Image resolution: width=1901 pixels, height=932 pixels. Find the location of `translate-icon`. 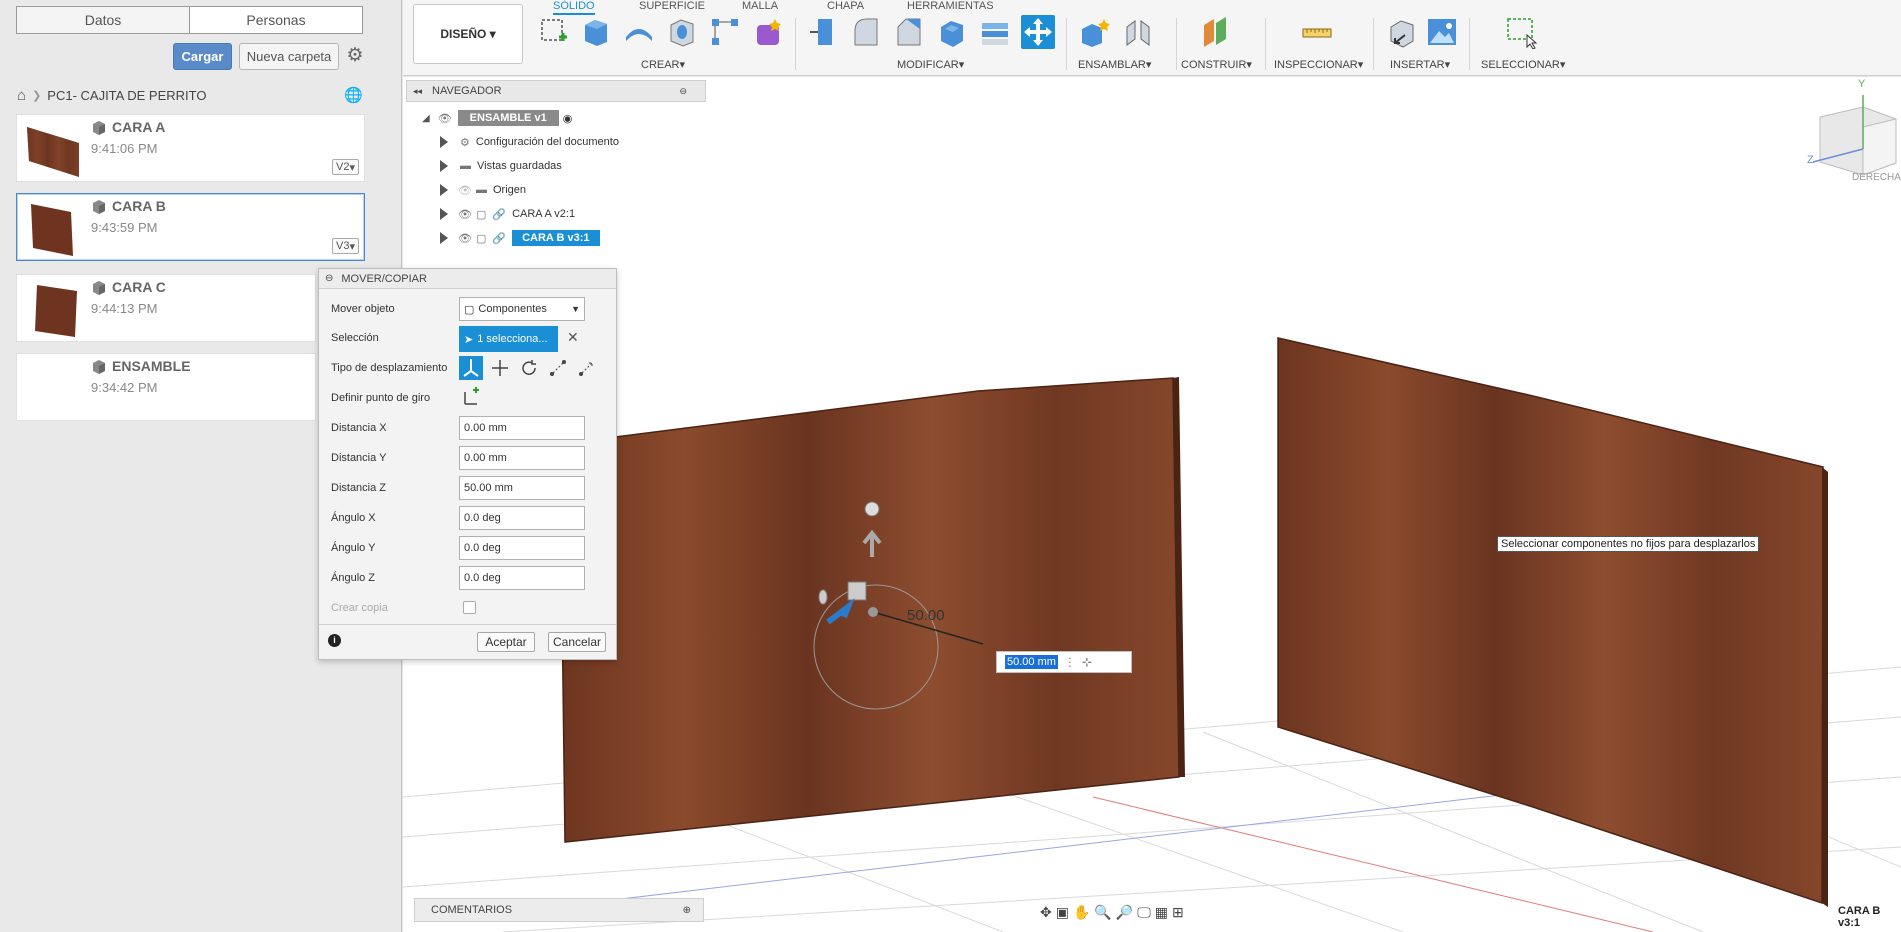

translate-icon is located at coordinates (500, 368).